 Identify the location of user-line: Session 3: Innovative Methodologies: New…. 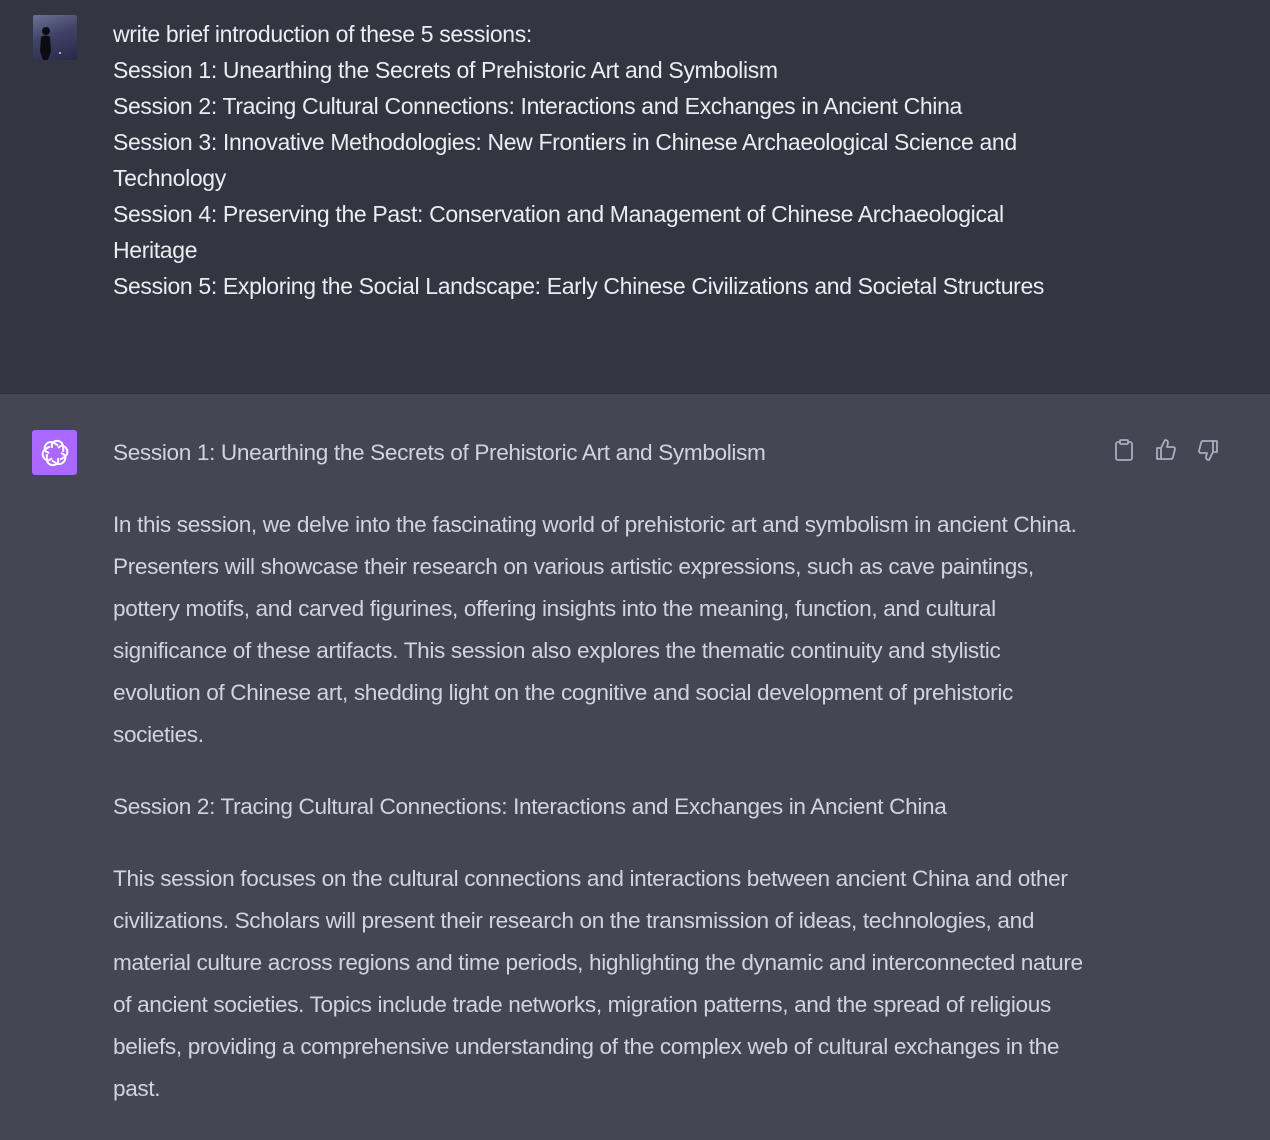
(565, 160).